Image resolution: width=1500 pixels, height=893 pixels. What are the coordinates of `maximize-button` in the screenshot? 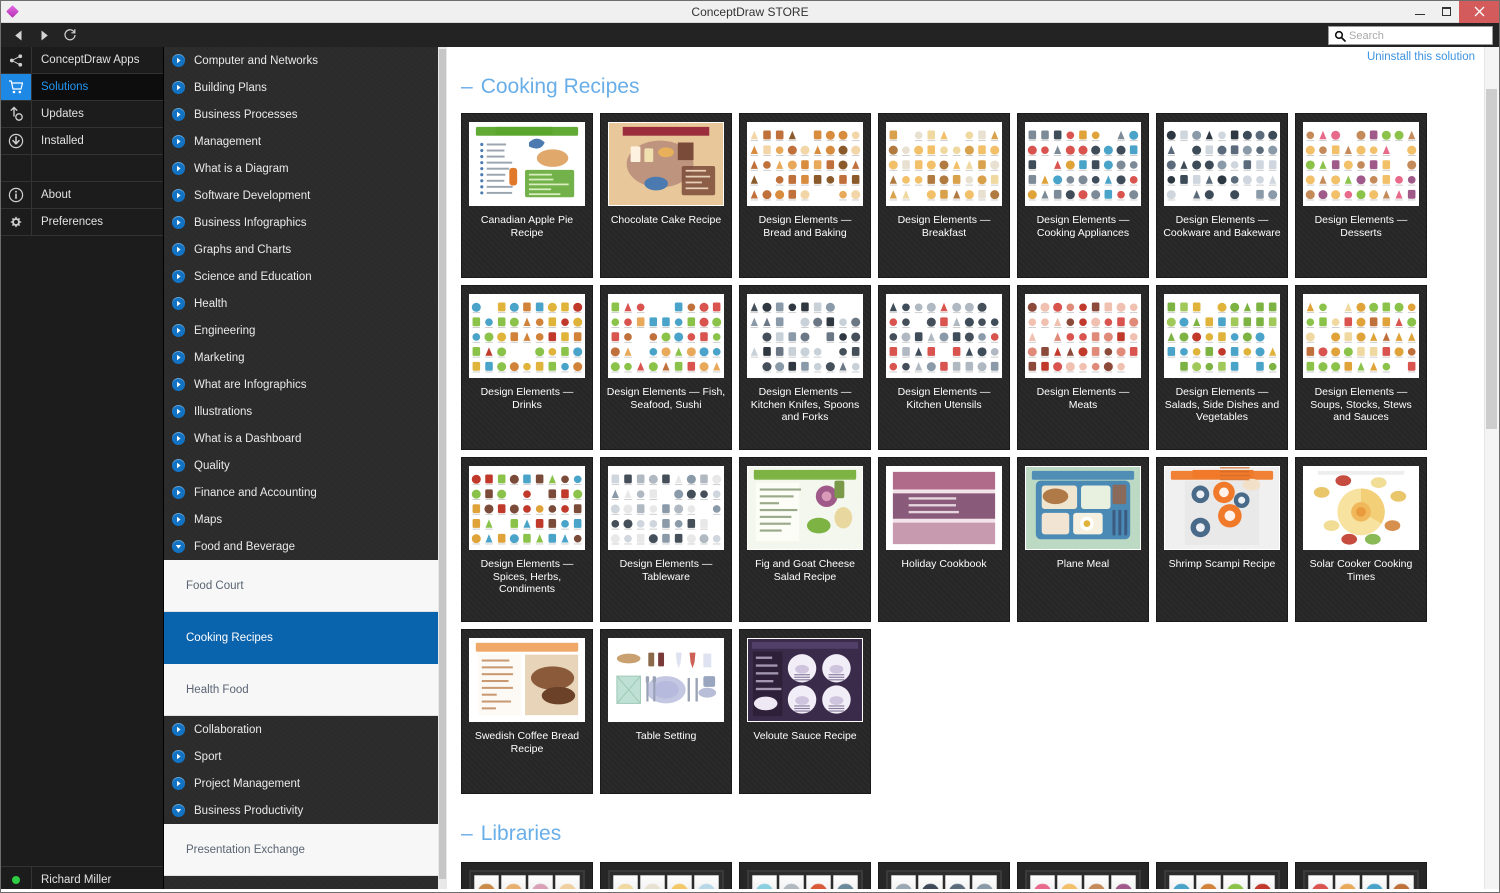 It's located at (1446, 12).